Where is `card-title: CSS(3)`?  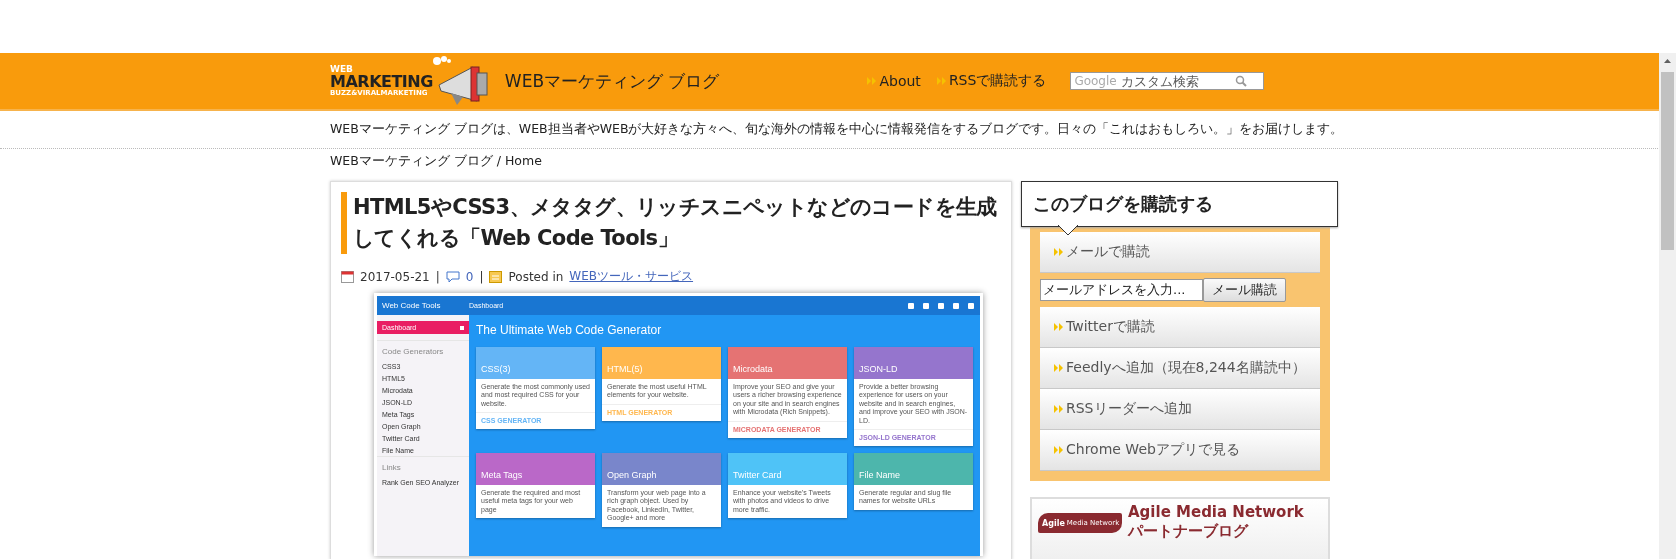
card-title: CSS(3) is located at coordinates (495, 370).